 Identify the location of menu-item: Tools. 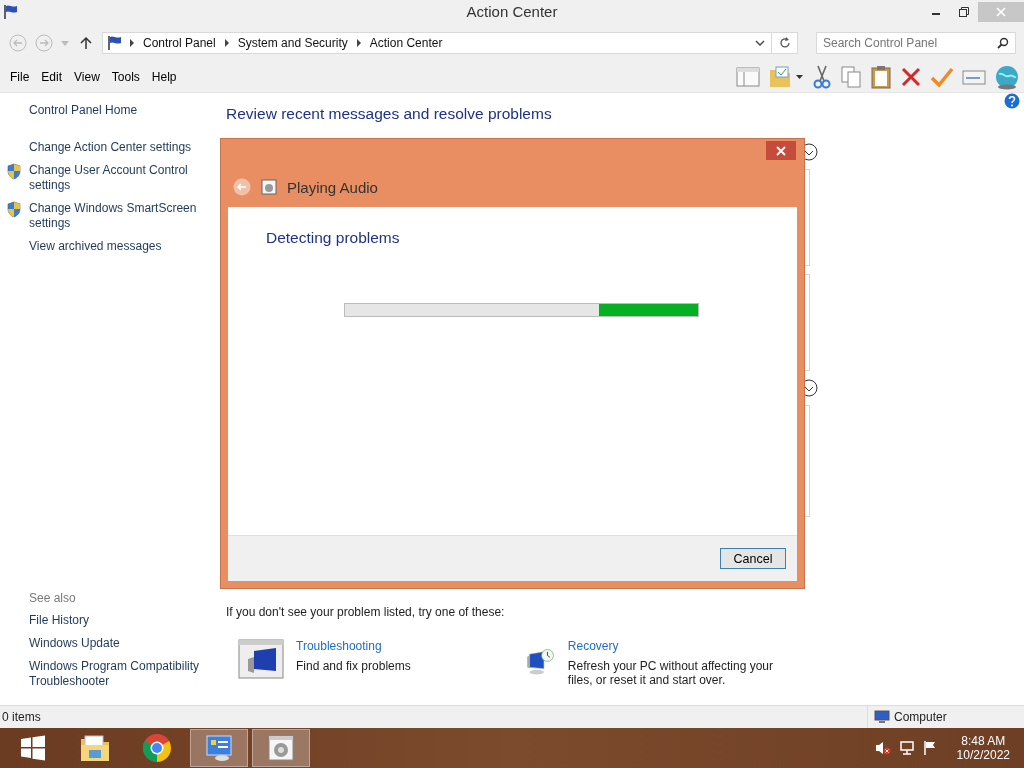
(125, 77).